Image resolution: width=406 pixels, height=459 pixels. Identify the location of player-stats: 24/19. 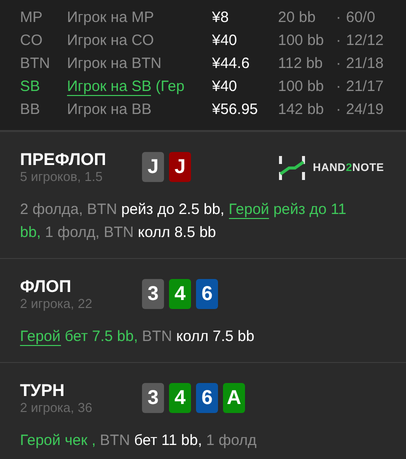
(365, 109).